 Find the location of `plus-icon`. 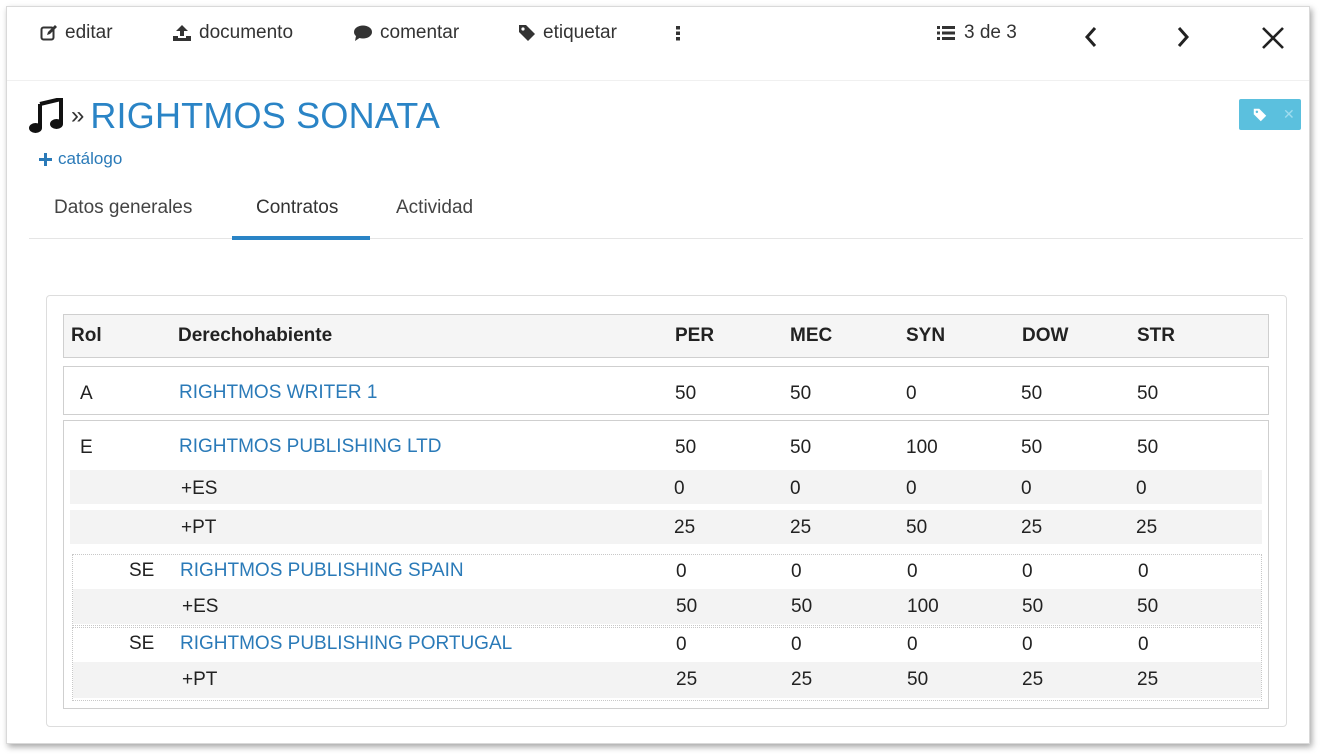

plus-icon is located at coordinates (45, 159).